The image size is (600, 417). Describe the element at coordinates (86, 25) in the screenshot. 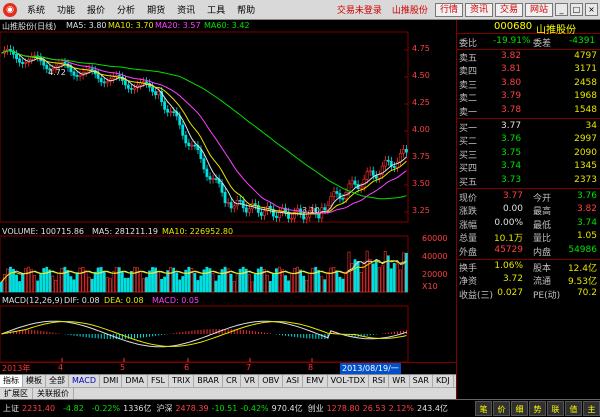

I see `ma5-label: MA5: 3.80` at that location.